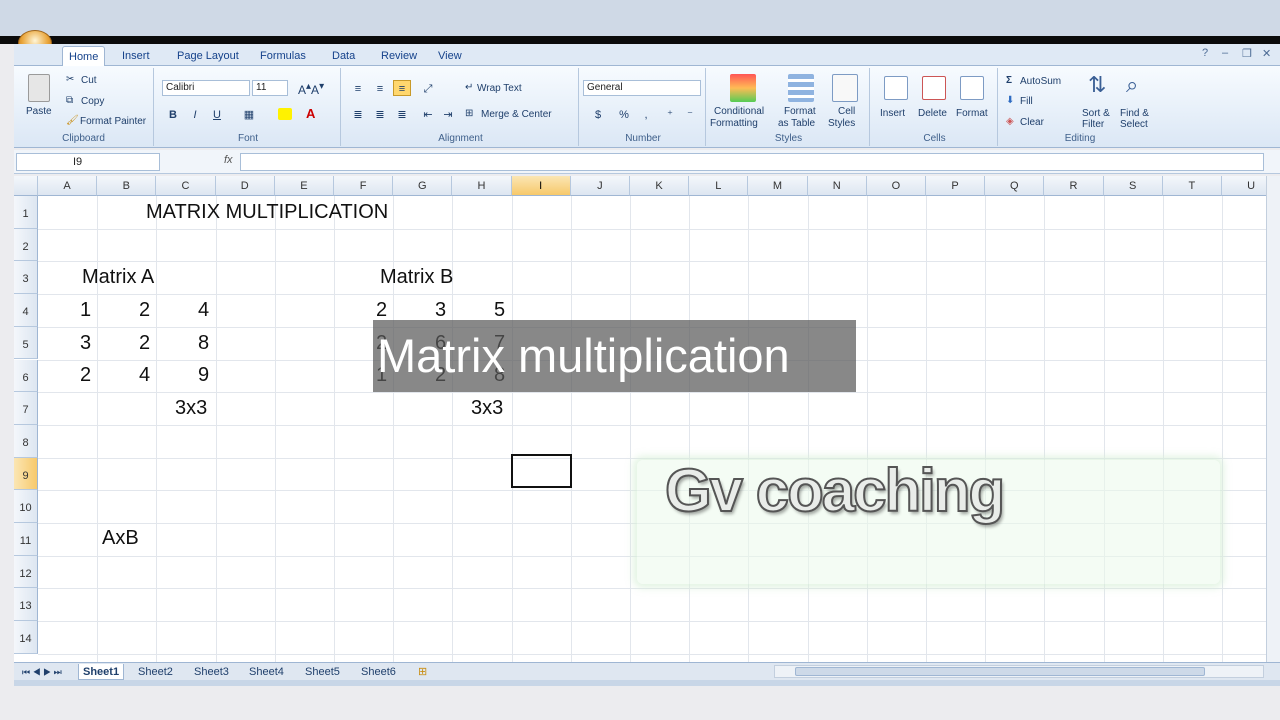  Describe the element at coordinates (26, 506) in the screenshot. I see `row-header-10: 10` at that location.